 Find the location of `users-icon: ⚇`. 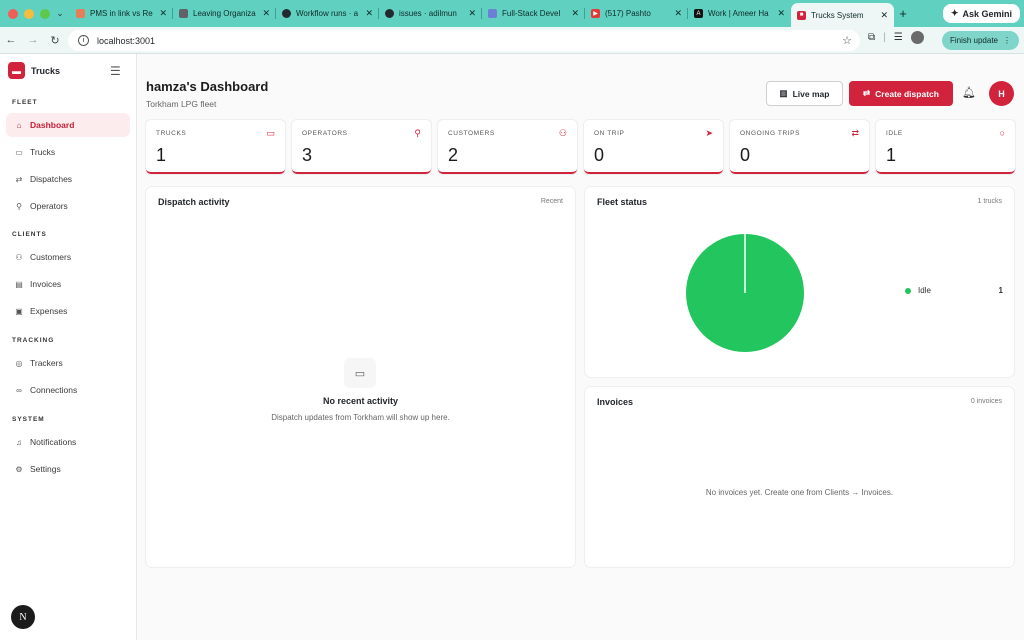

users-icon: ⚇ is located at coordinates (562, 133).